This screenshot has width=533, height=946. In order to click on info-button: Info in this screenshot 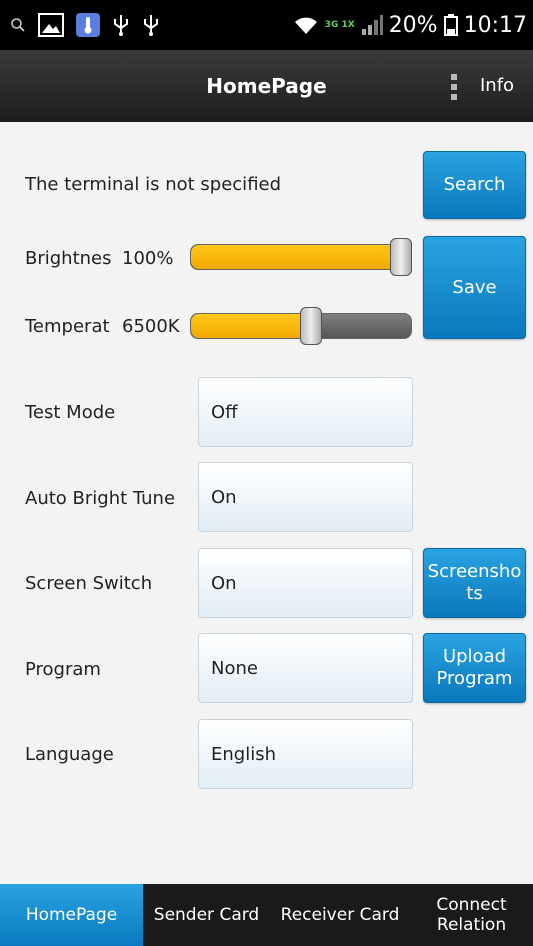, I will do `click(497, 86)`.